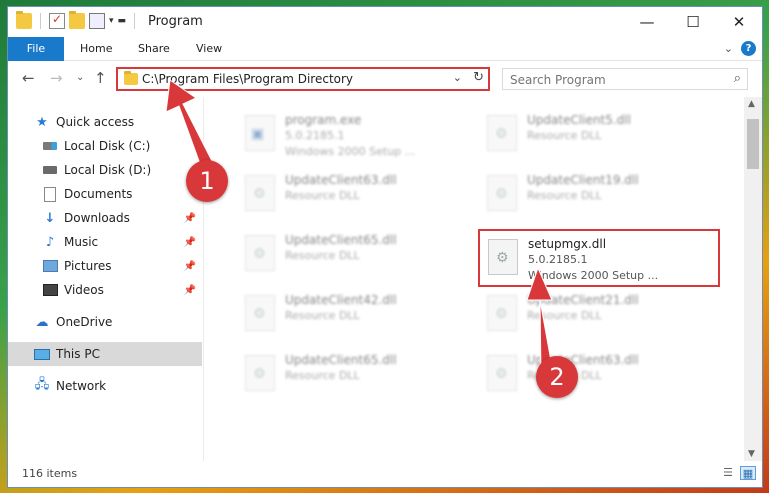 The height and width of the screenshot is (493, 769). What do you see at coordinates (341, 300) in the screenshot?
I see `file-name: UpdateClient42.dll` at bounding box center [341, 300].